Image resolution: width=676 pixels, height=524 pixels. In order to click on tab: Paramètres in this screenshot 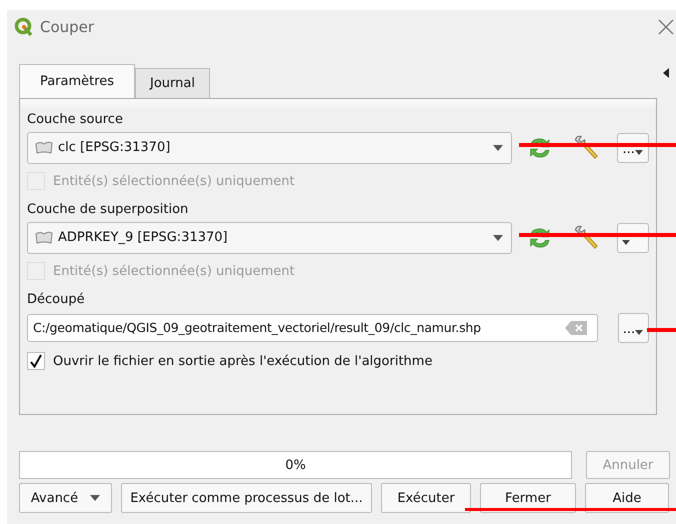, I will do `click(77, 81)`.